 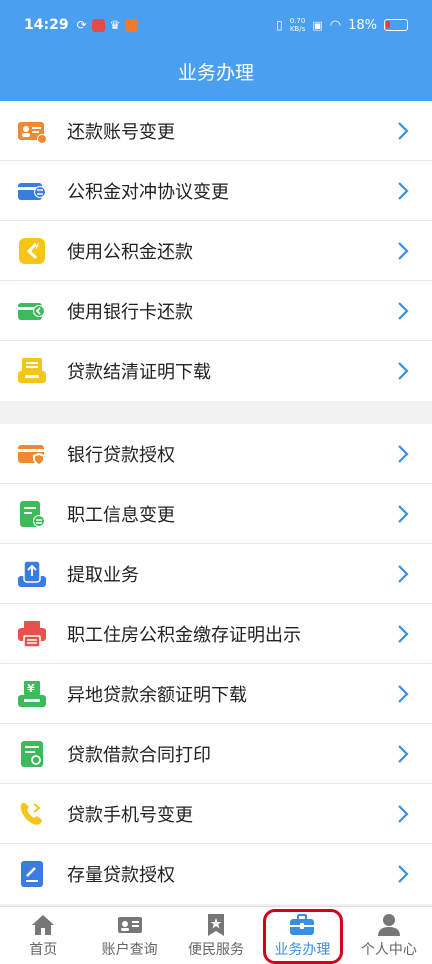 I want to click on contract-icon, so click(x=32, y=754).